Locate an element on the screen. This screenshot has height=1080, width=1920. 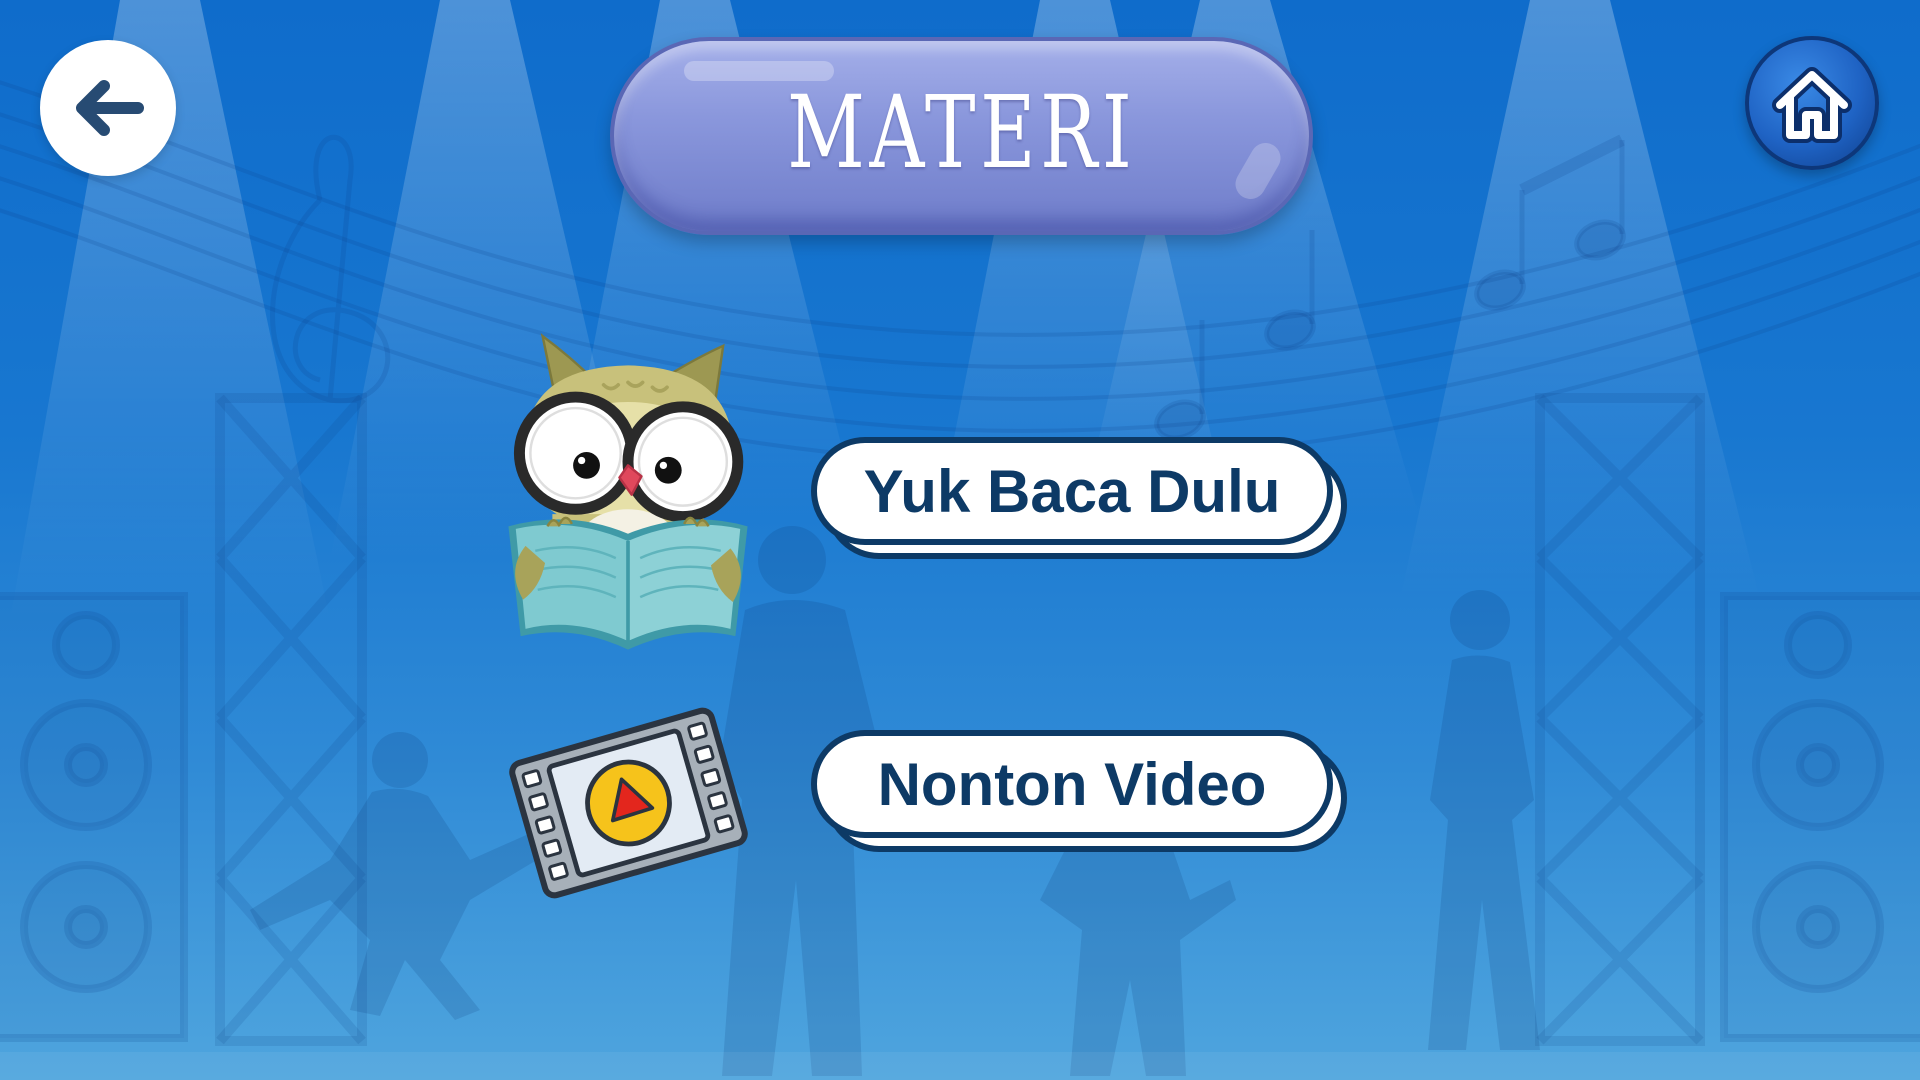
arrow-left-icon is located at coordinates (110, 108).